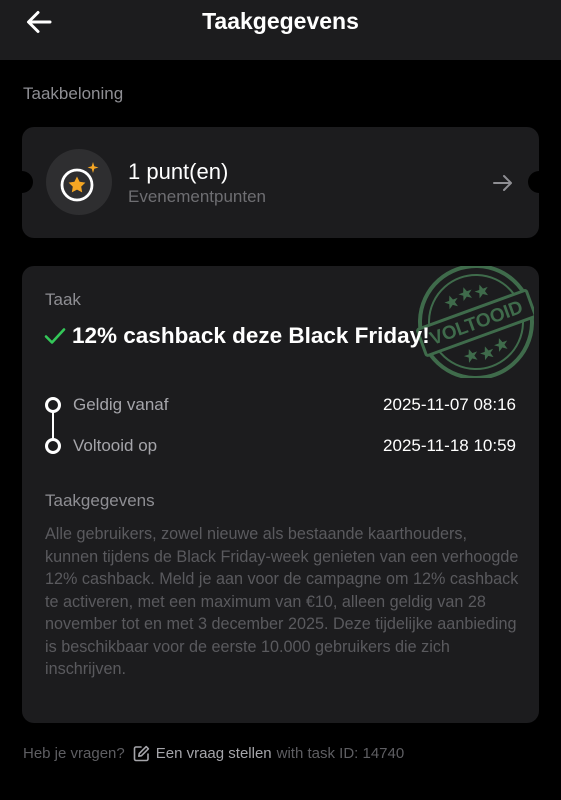  Describe the element at coordinates (141, 753) in the screenshot. I see `edit-icon` at that location.